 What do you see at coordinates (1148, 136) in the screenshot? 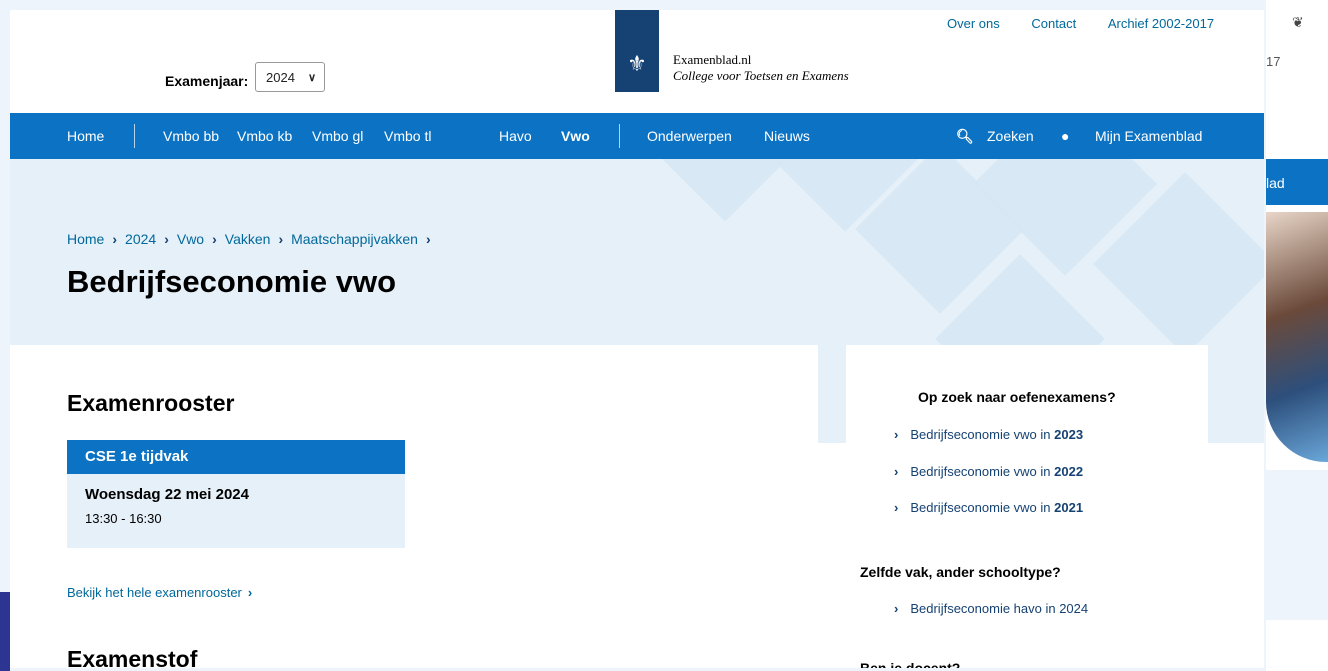
I see `account-link: Mijn Examenblad` at bounding box center [1148, 136].